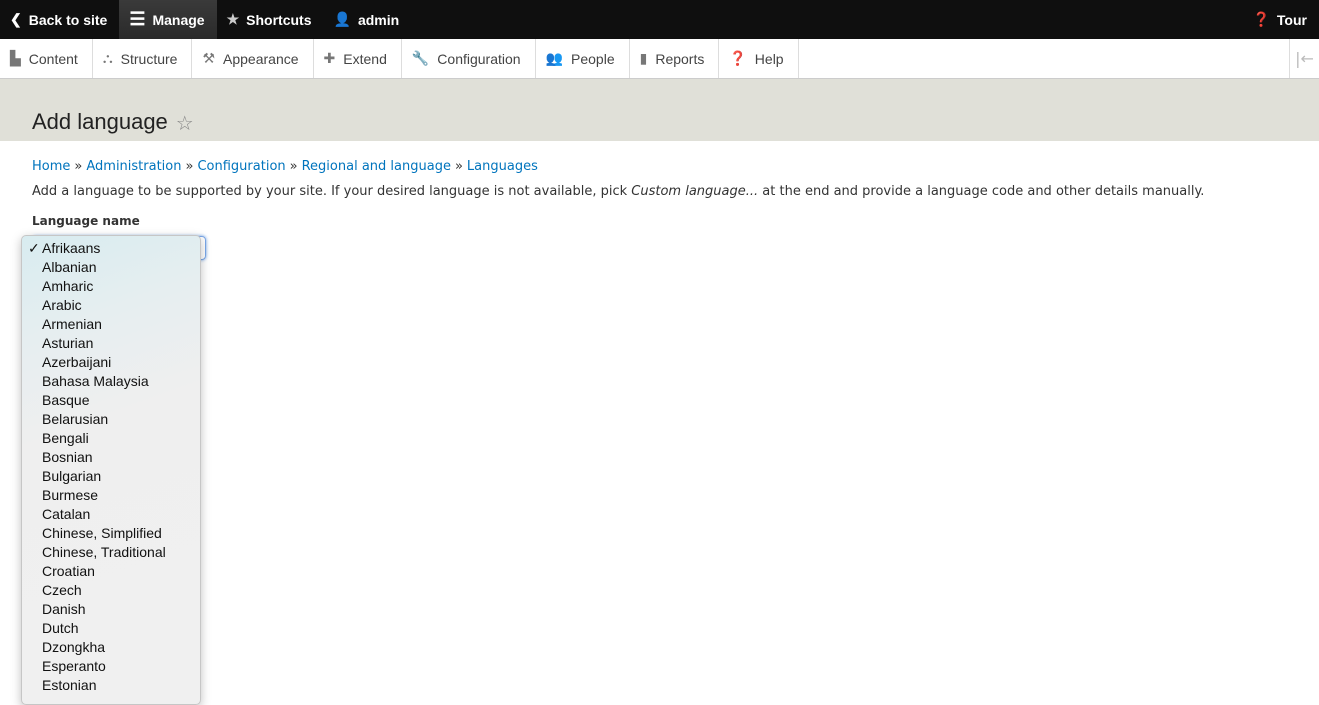 The height and width of the screenshot is (705, 1319). I want to click on language-option: Basque, so click(111, 400).